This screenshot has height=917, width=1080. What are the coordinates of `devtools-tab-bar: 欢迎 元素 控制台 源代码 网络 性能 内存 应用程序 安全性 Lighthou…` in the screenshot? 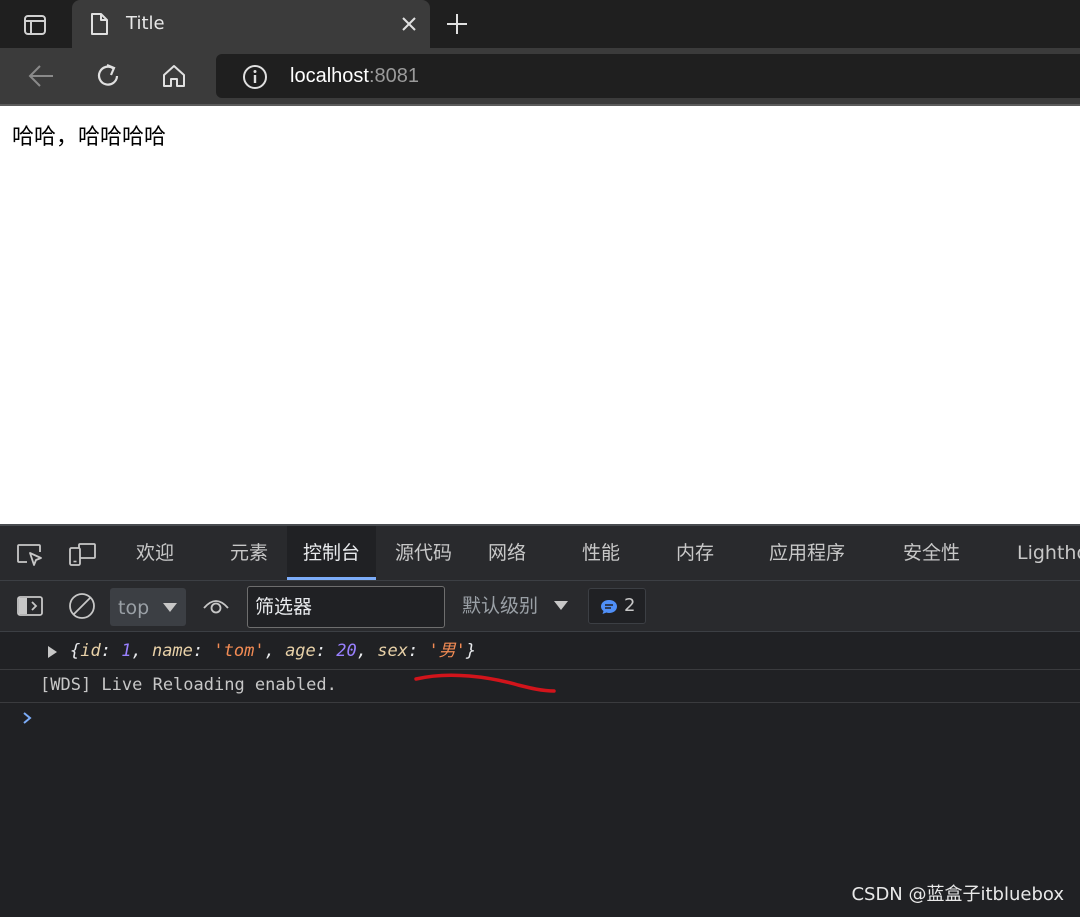 It's located at (540, 553).